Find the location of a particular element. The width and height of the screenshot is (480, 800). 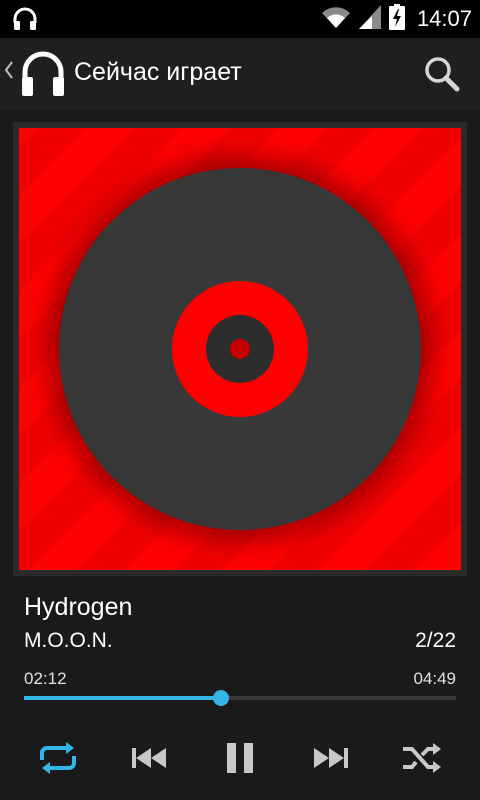

screen-title: Сейчас играет is located at coordinates (158, 72).